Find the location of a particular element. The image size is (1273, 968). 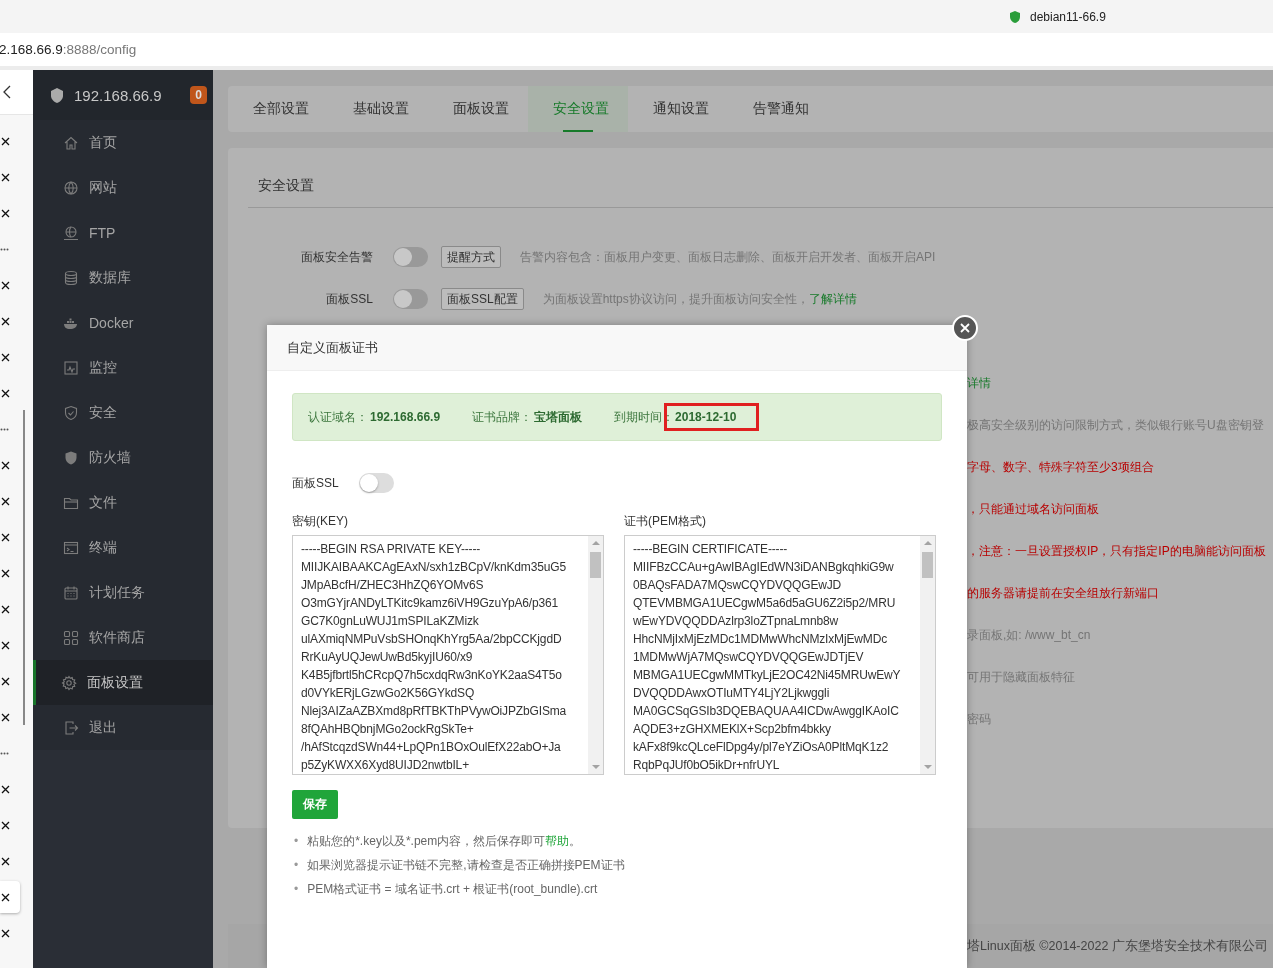

info-label: 到期时间： is located at coordinates (644, 417).